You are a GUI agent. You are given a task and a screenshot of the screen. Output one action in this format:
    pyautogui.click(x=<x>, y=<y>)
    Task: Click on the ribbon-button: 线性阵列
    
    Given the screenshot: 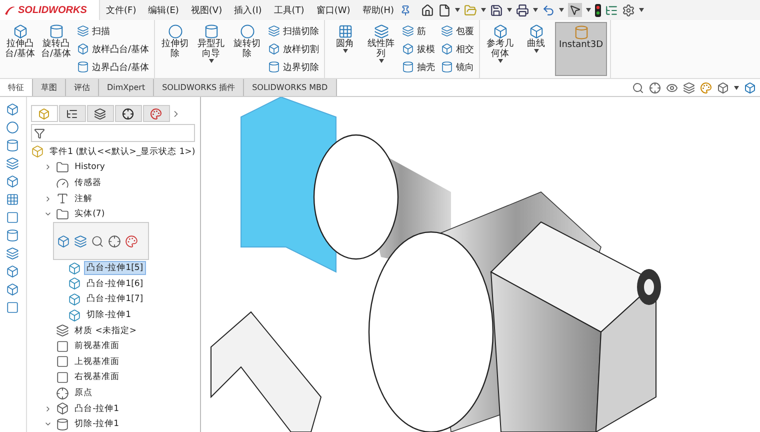 What is the action you would take?
    pyautogui.click(x=381, y=49)
    